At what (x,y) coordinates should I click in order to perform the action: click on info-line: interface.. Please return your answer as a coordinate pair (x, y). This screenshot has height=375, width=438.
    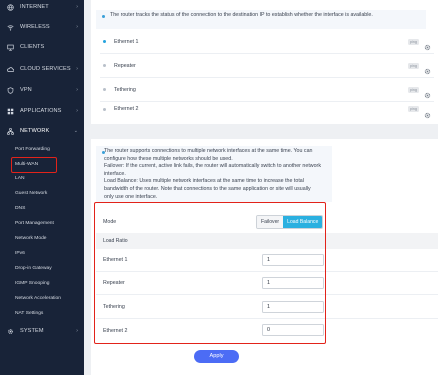
    Looking at the image, I should click on (115, 173).